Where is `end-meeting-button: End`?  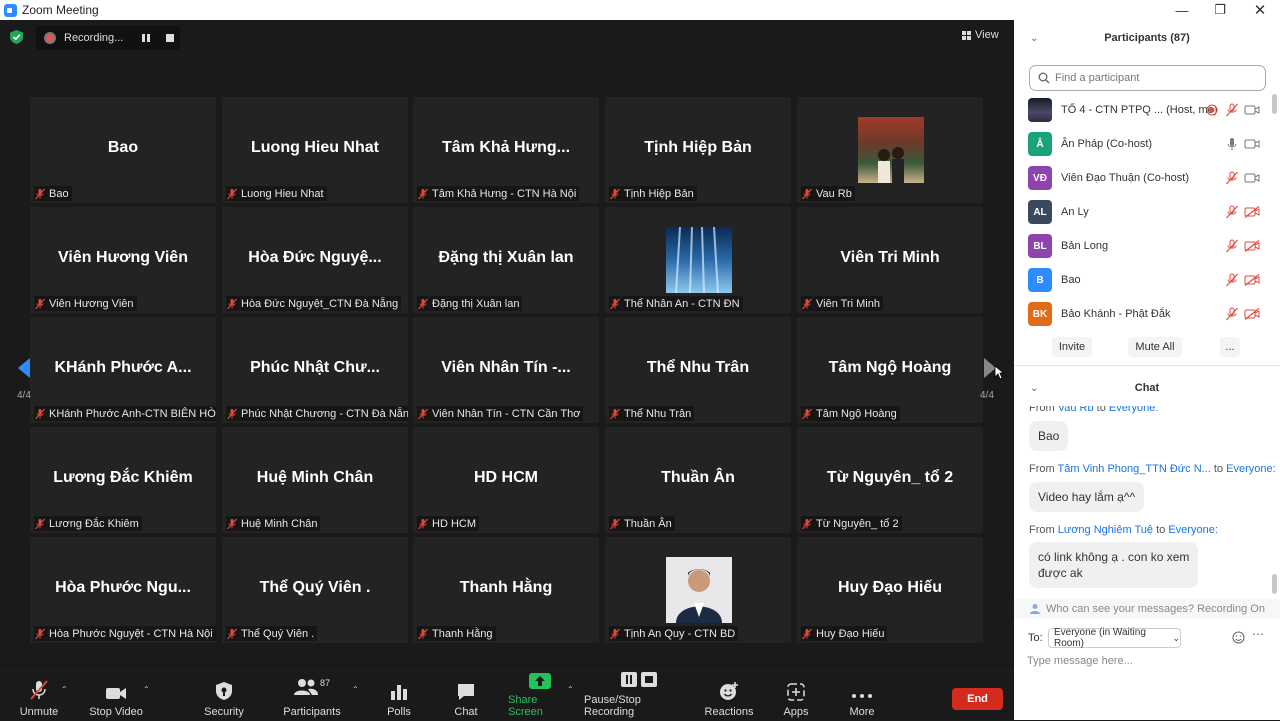
end-meeting-button: End is located at coordinates (977, 699).